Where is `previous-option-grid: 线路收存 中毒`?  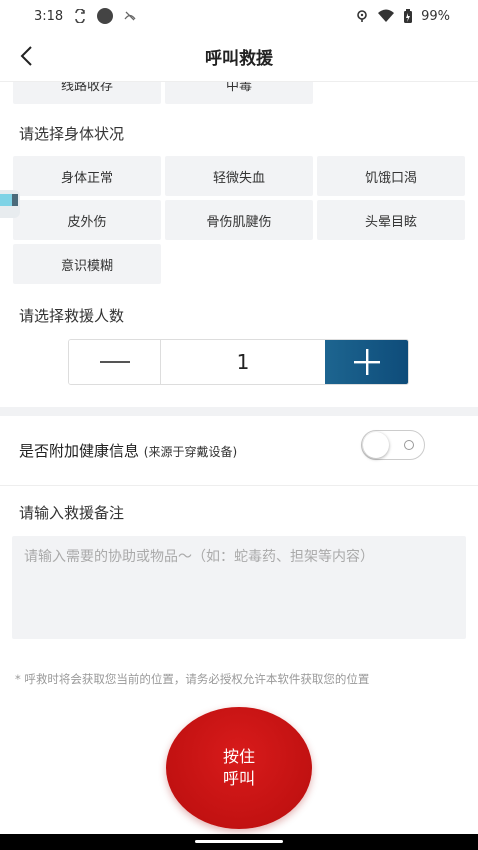
previous-option-grid: 线路收存 中毒 is located at coordinates (239, 93).